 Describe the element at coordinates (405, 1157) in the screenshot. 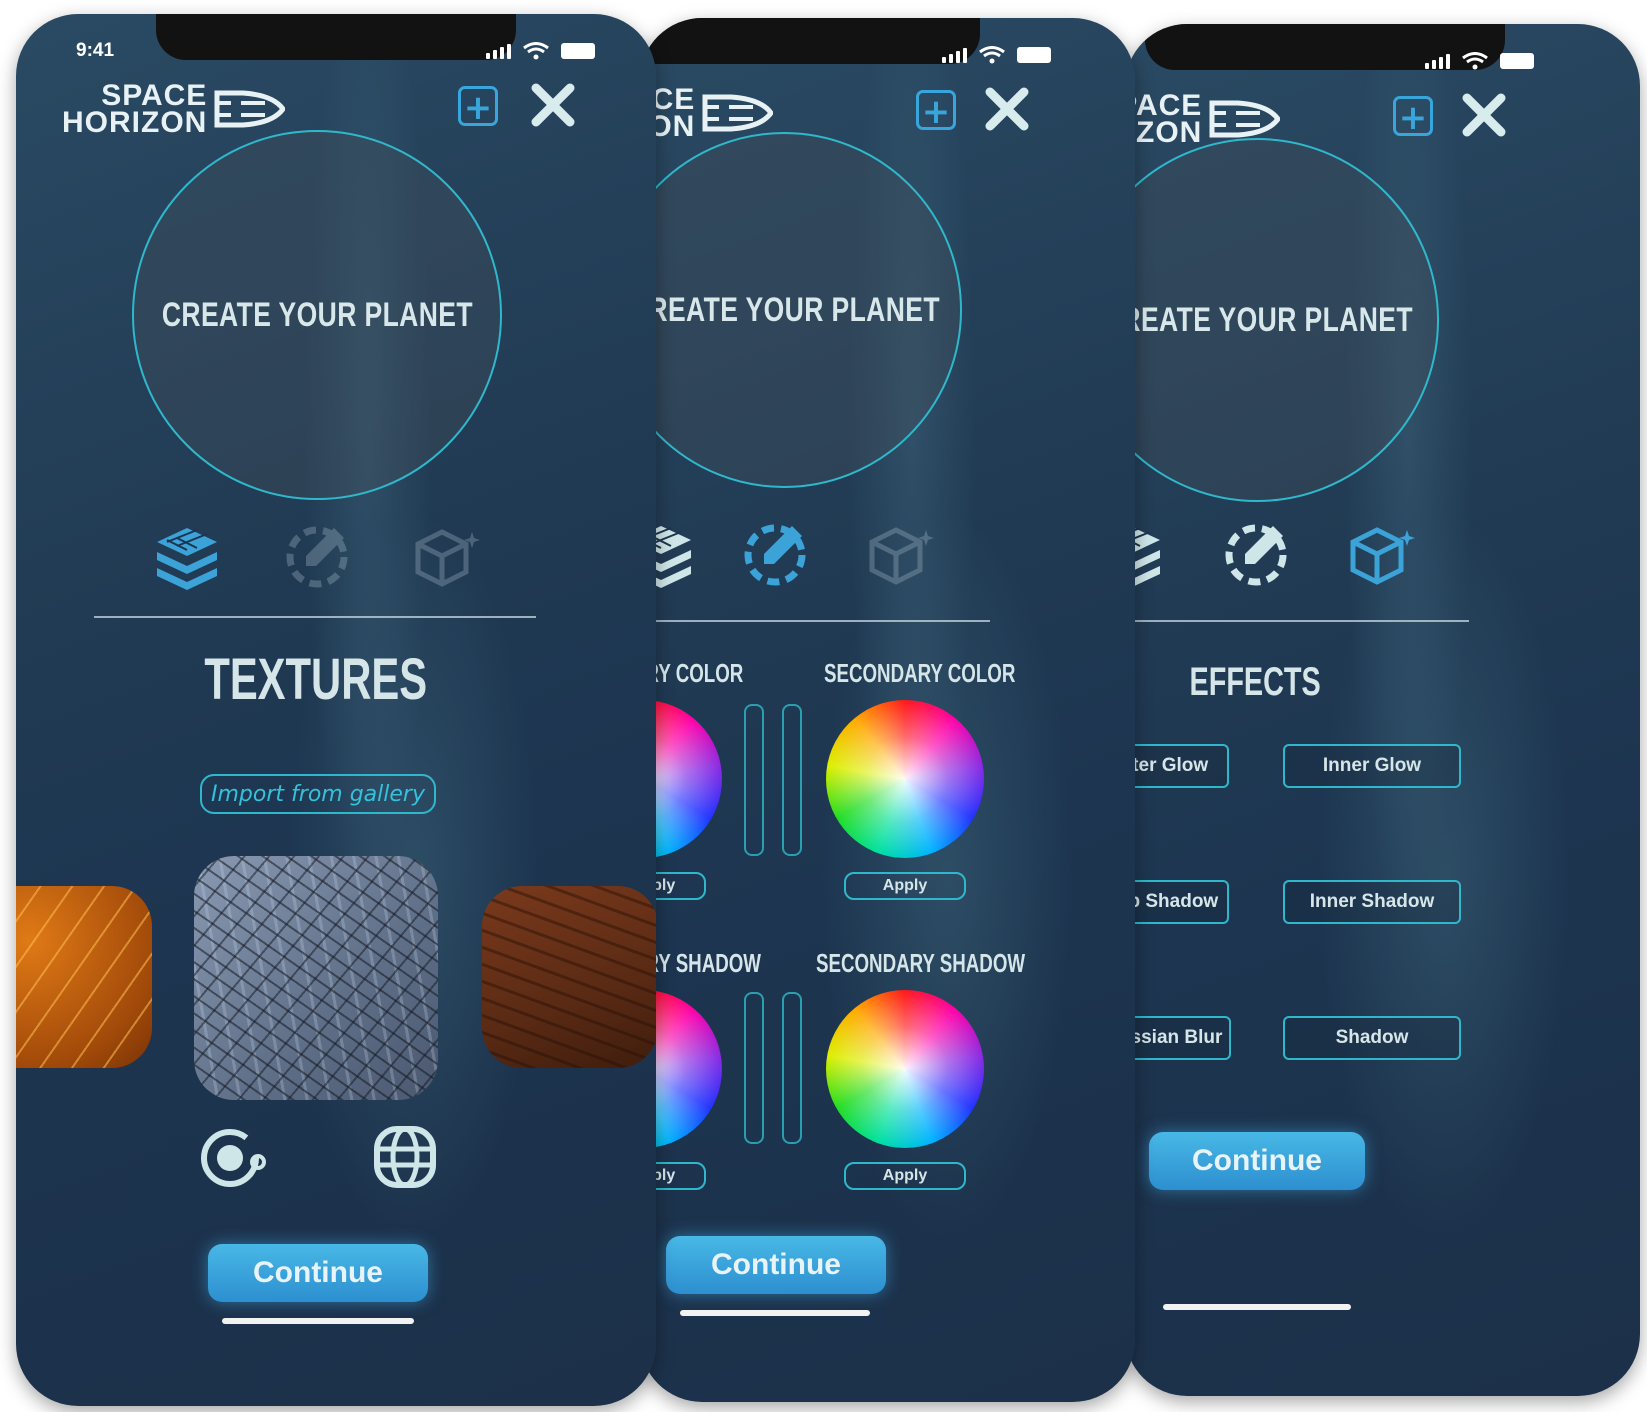

I see `globe-icon` at that location.